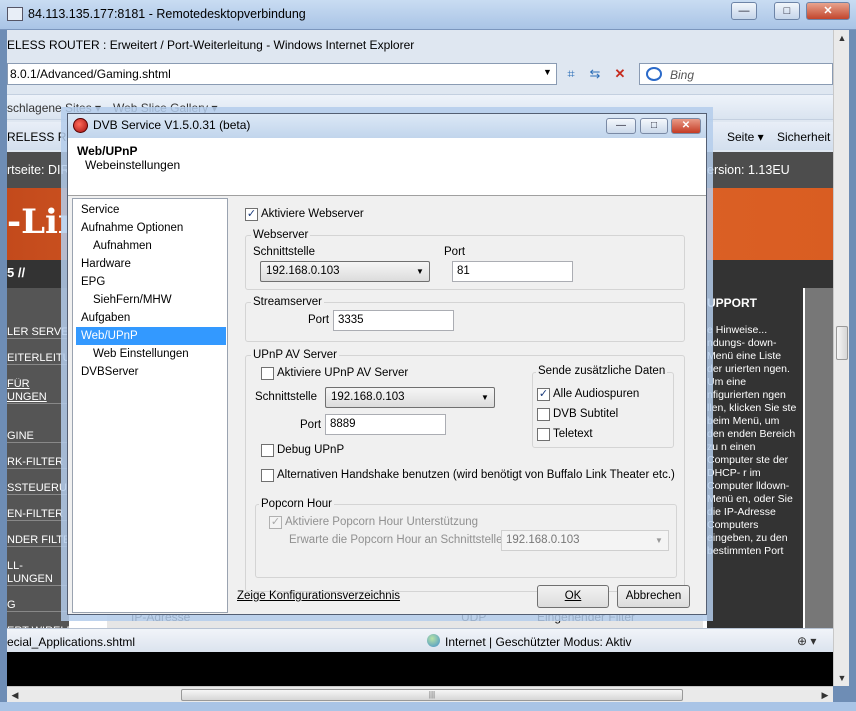 The width and height of the screenshot is (856, 711). Describe the element at coordinates (303, 271) in the screenshot. I see `webserver-interface-value: 192.168.0.103` at that location.